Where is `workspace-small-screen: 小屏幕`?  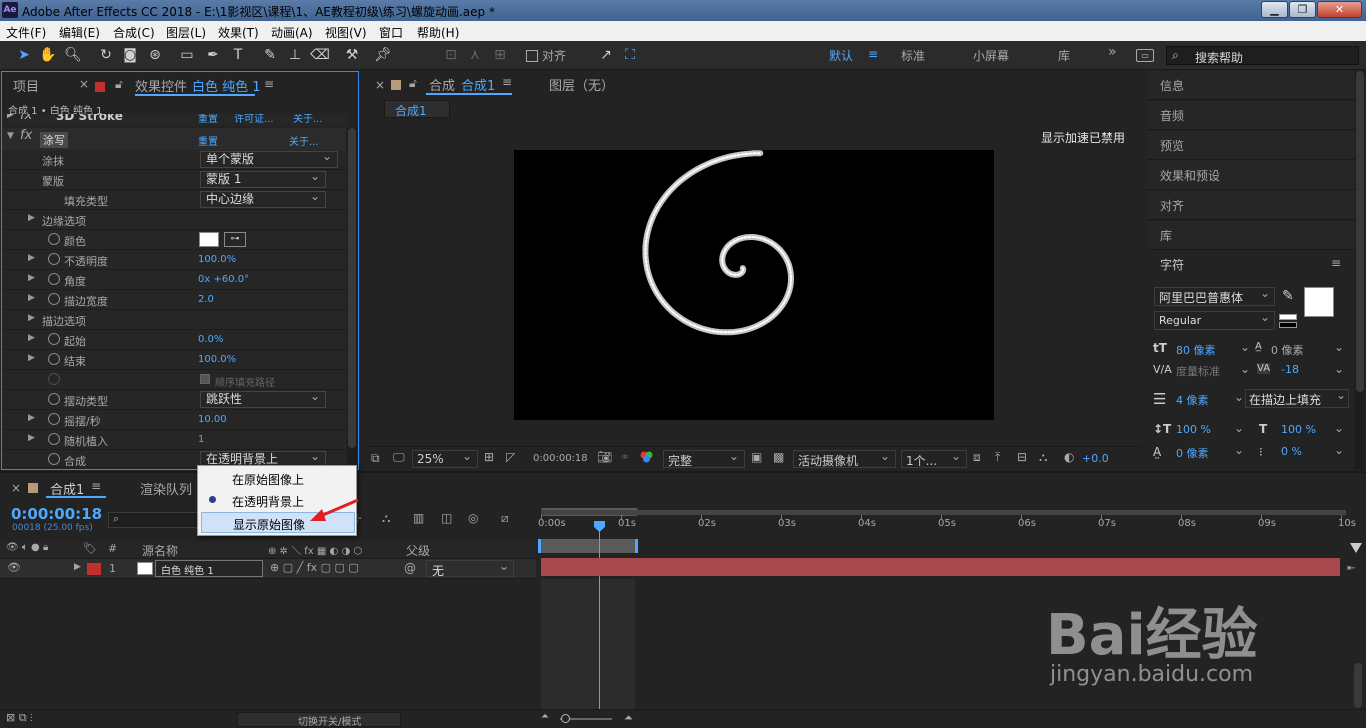 workspace-small-screen: 小屏幕 is located at coordinates (991, 55).